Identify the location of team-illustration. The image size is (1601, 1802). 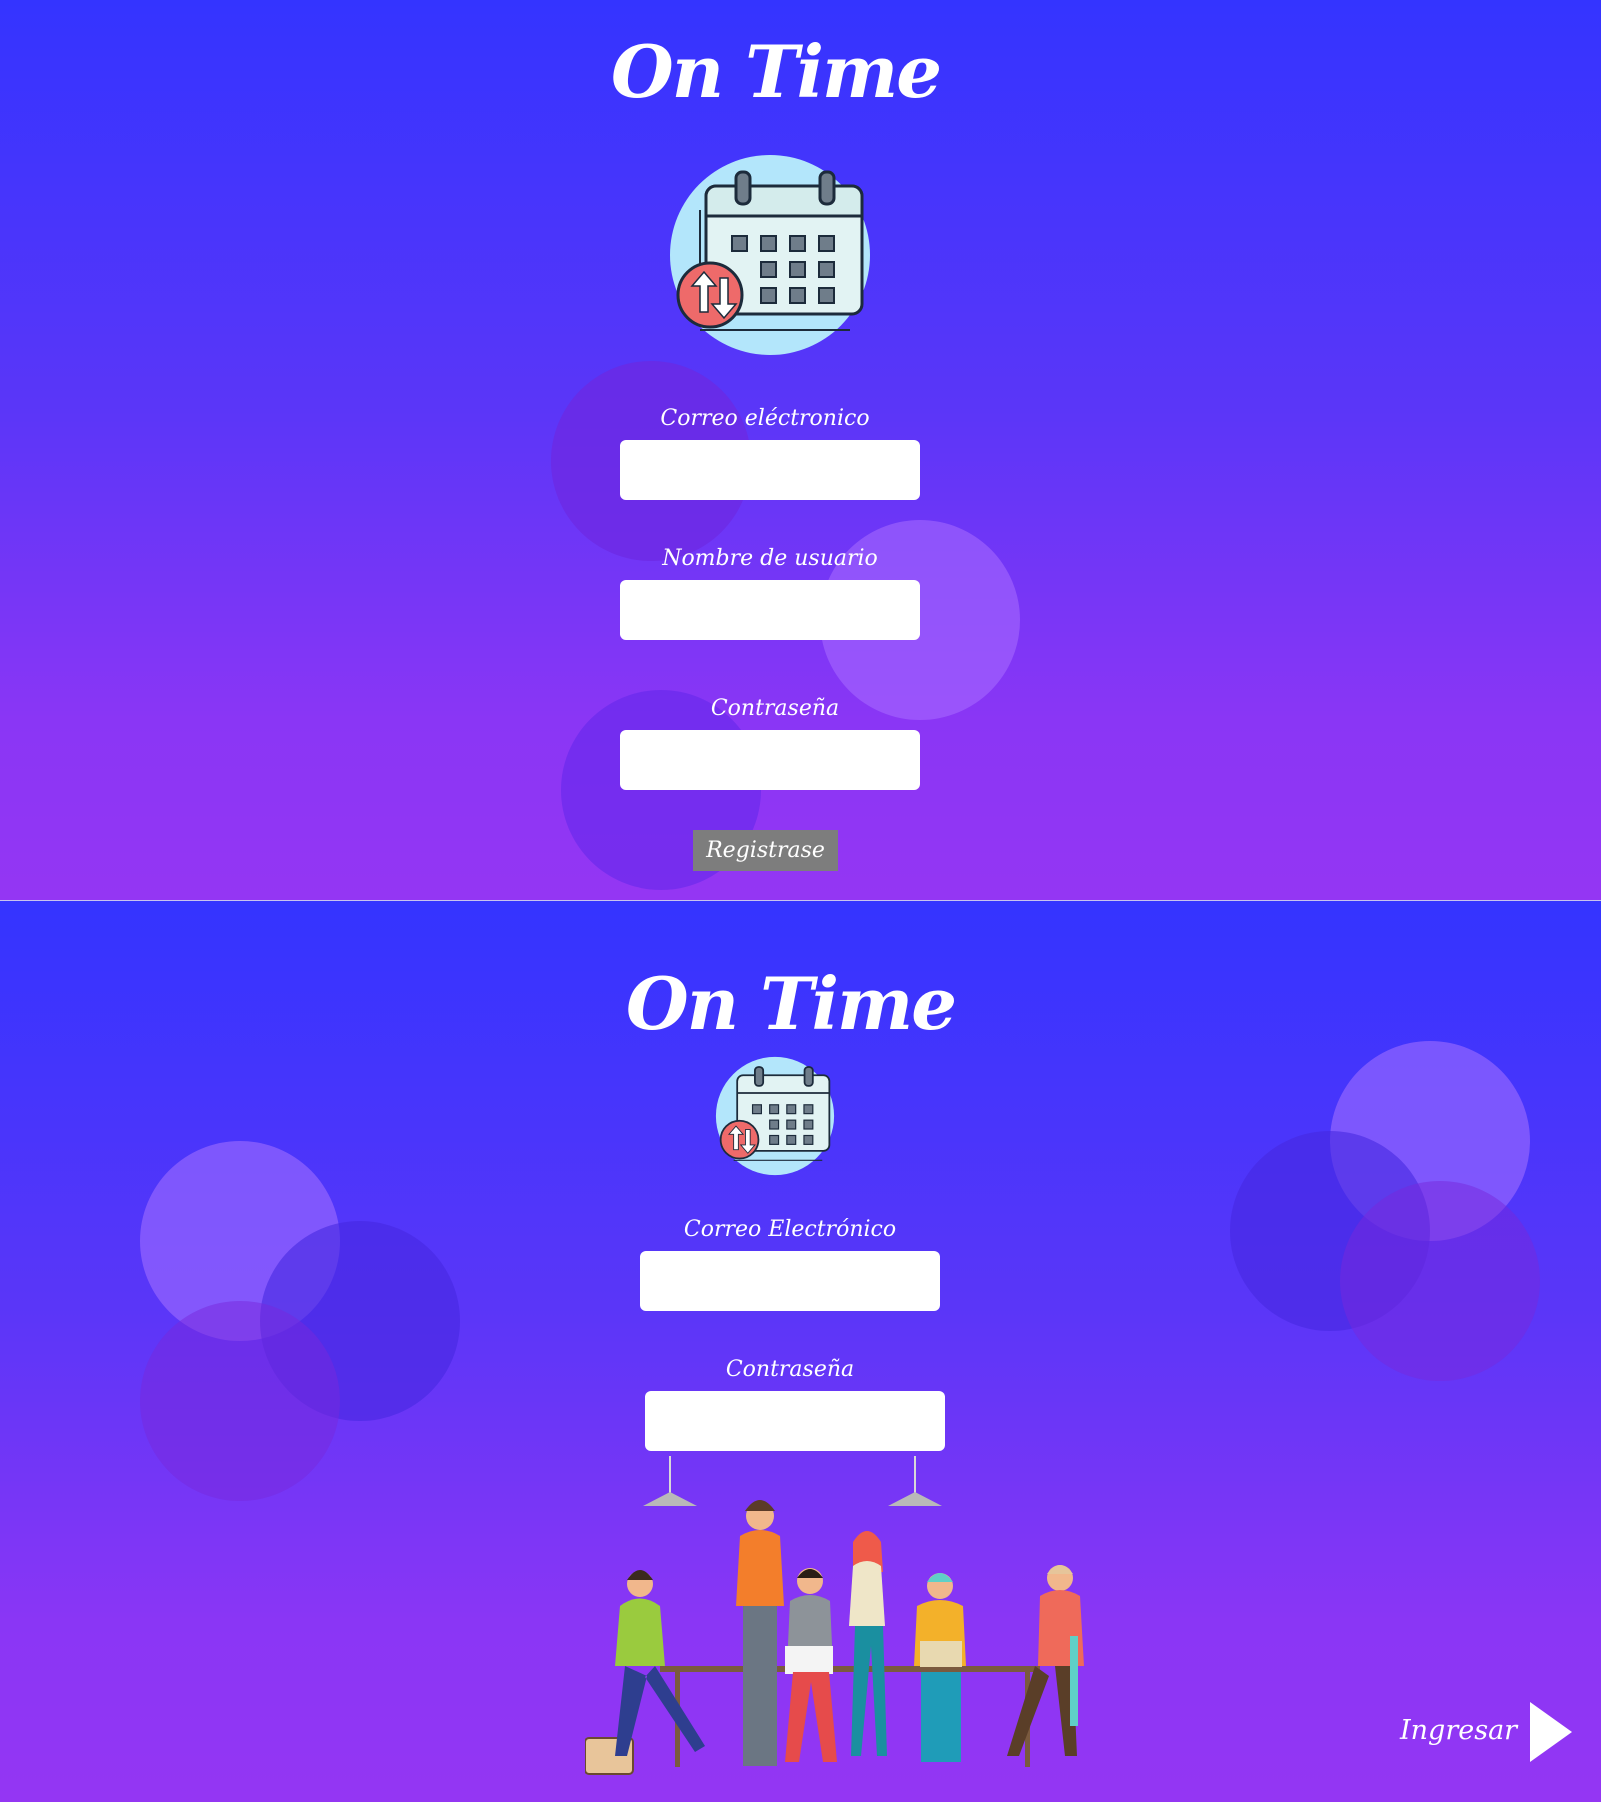
(834, 1615).